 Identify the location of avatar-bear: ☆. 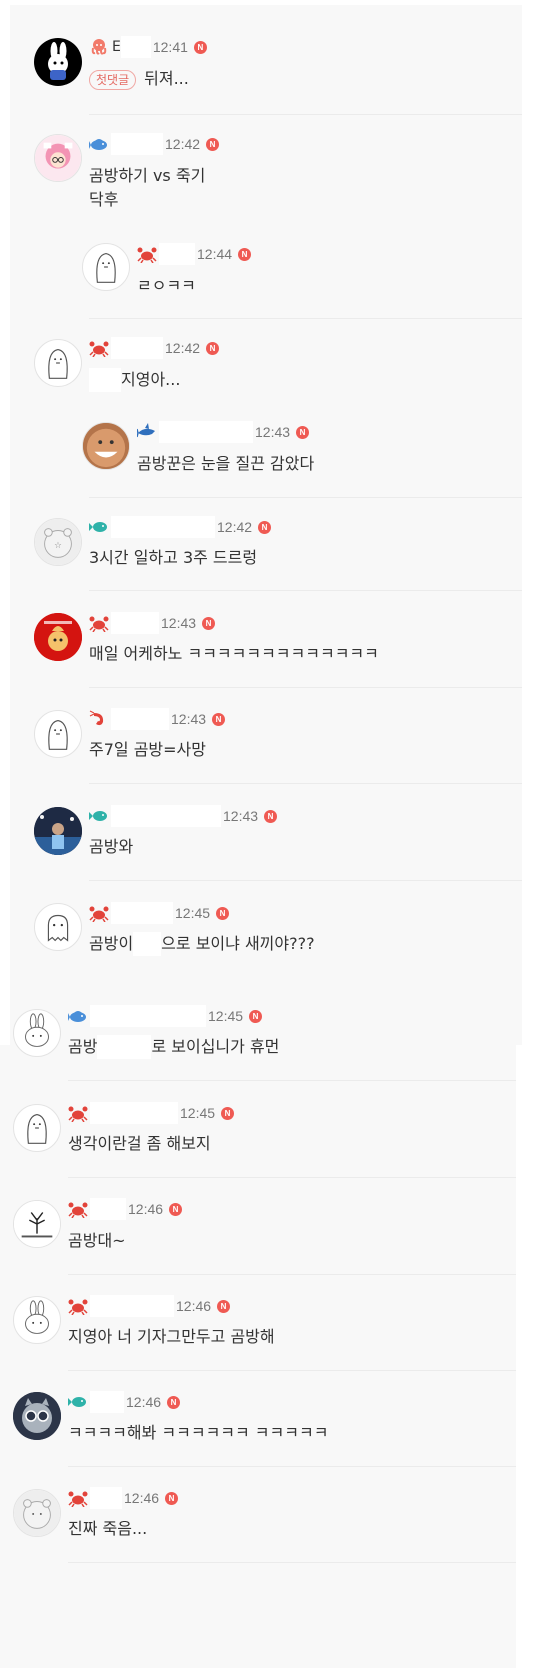
(58, 542).